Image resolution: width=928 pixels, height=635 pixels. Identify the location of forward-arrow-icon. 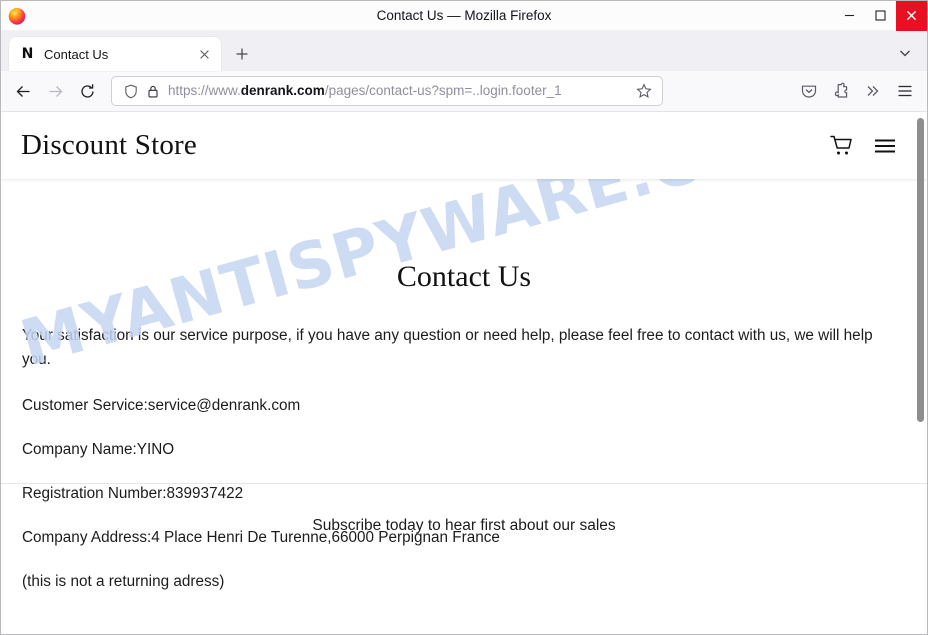
(55, 91).